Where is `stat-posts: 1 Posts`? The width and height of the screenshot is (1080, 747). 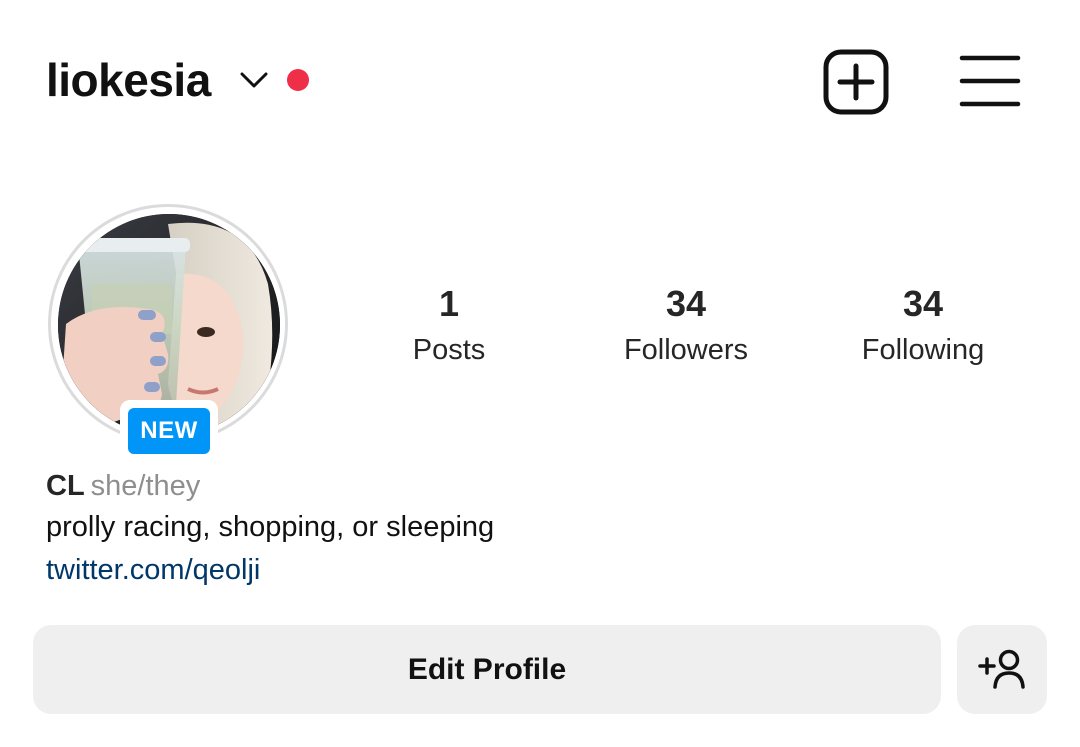
stat-posts: 1 Posts is located at coordinates (449, 326).